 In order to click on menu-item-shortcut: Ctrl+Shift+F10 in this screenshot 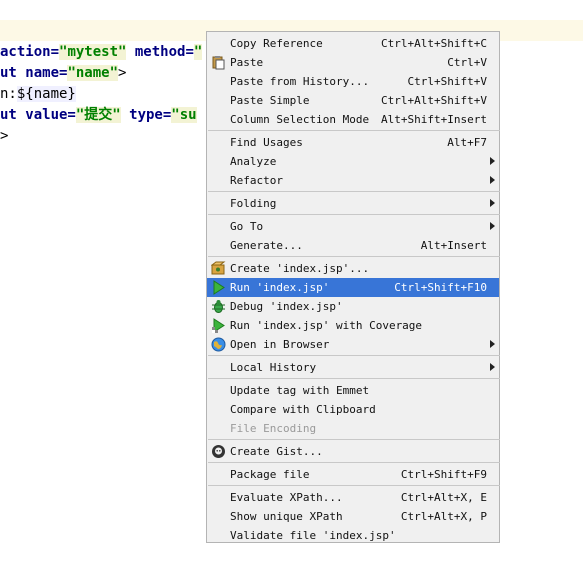, I will do `click(440, 287)`.